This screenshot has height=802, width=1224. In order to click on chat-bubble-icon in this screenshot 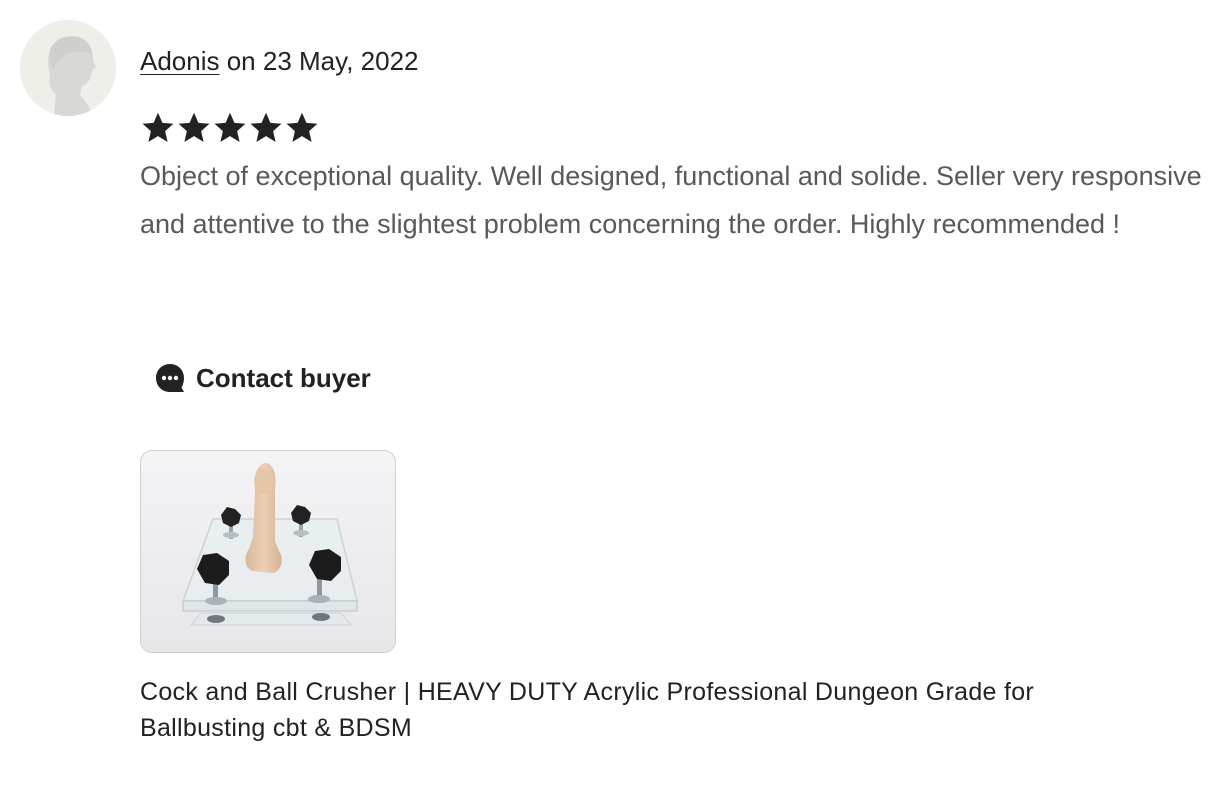, I will do `click(170, 378)`.